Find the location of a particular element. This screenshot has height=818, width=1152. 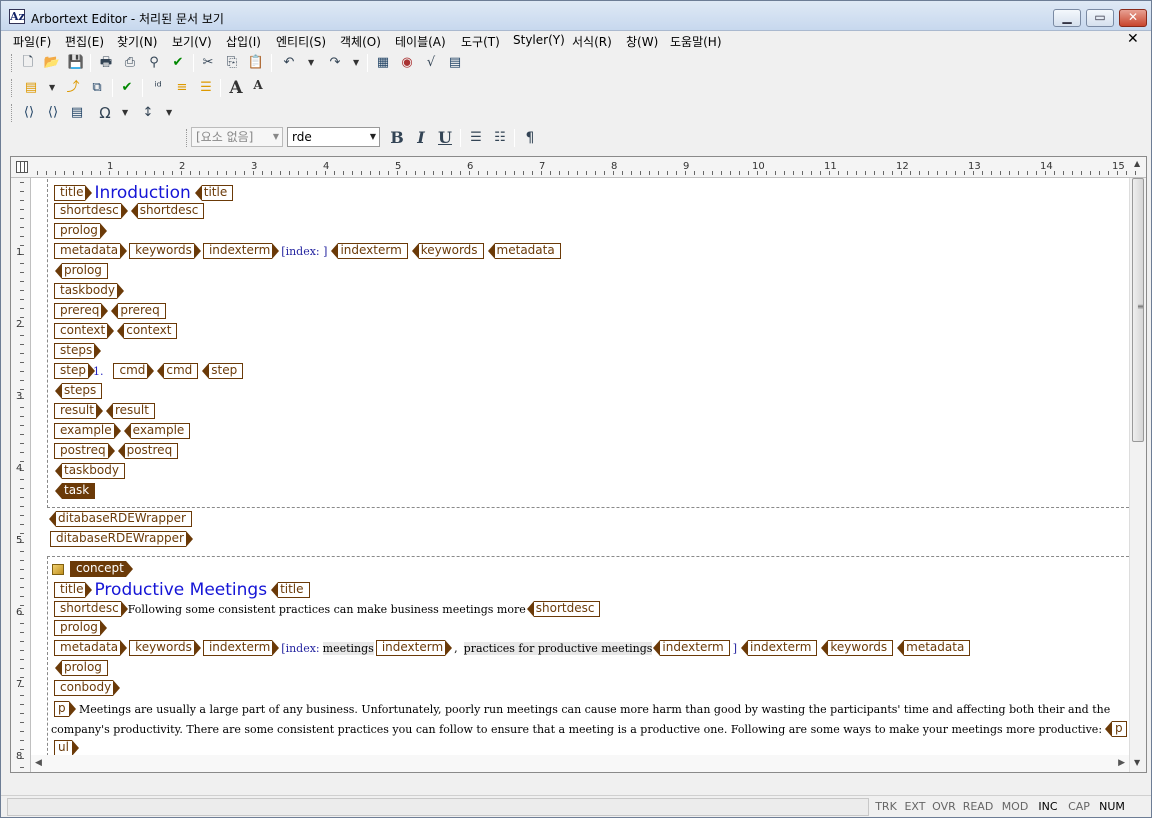

menu-help: 도움말(H) is located at coordinates (696, 41).